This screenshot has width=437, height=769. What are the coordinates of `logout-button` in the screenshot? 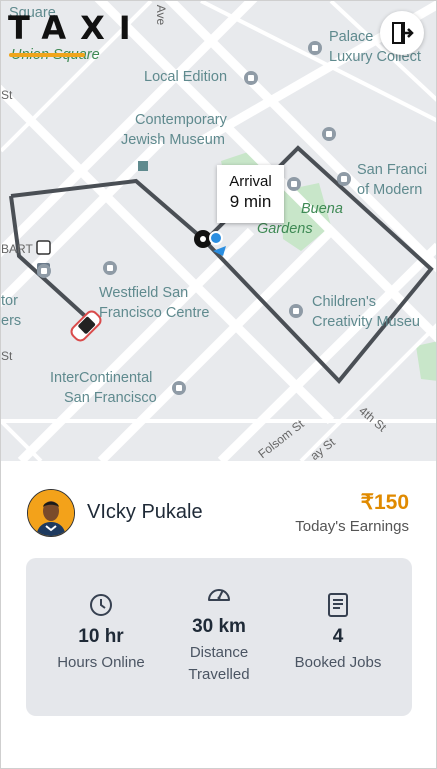 It's located at (402, 33).